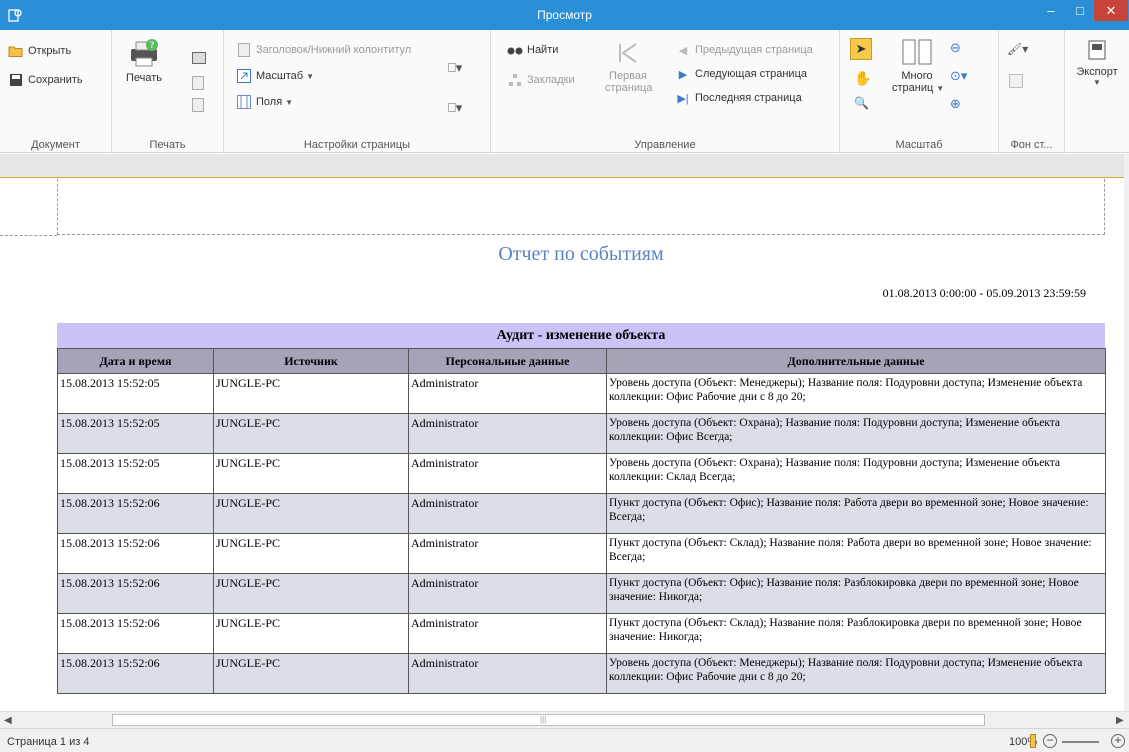 The width and height of the screenshot is (1129, 752). Describe the element at coordinates (1126, 432) in the screenshot. I see `vertical-scrollbar` at that location.